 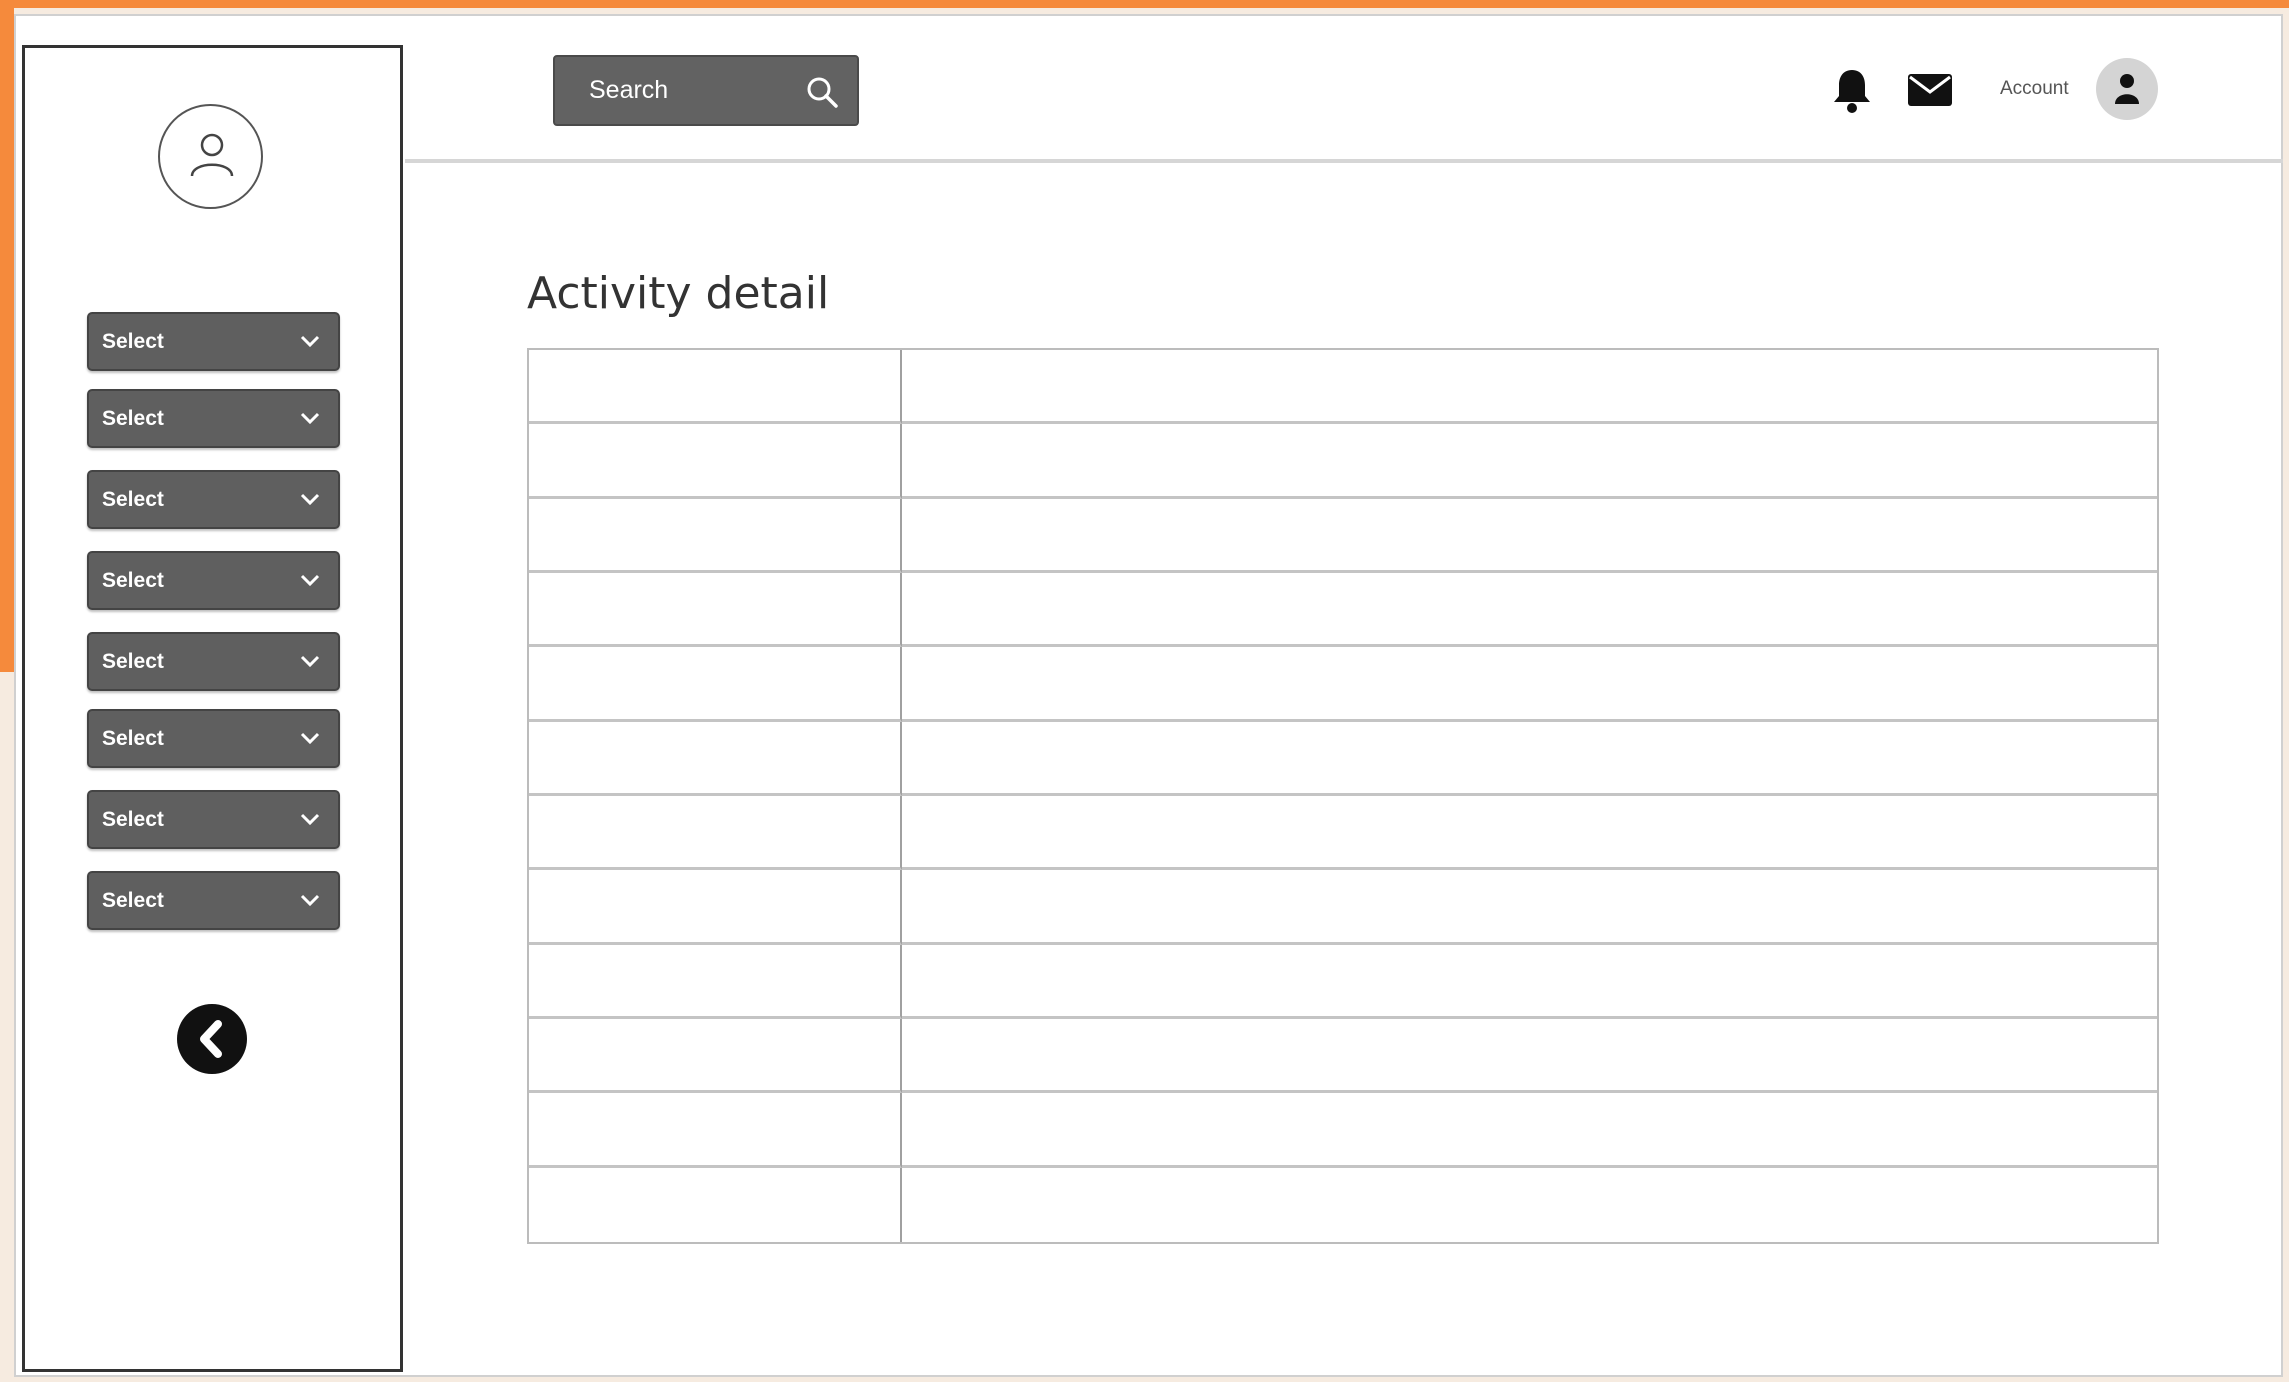 I want to click on sidebar-select-2: Select, so click(x=213, y=418).